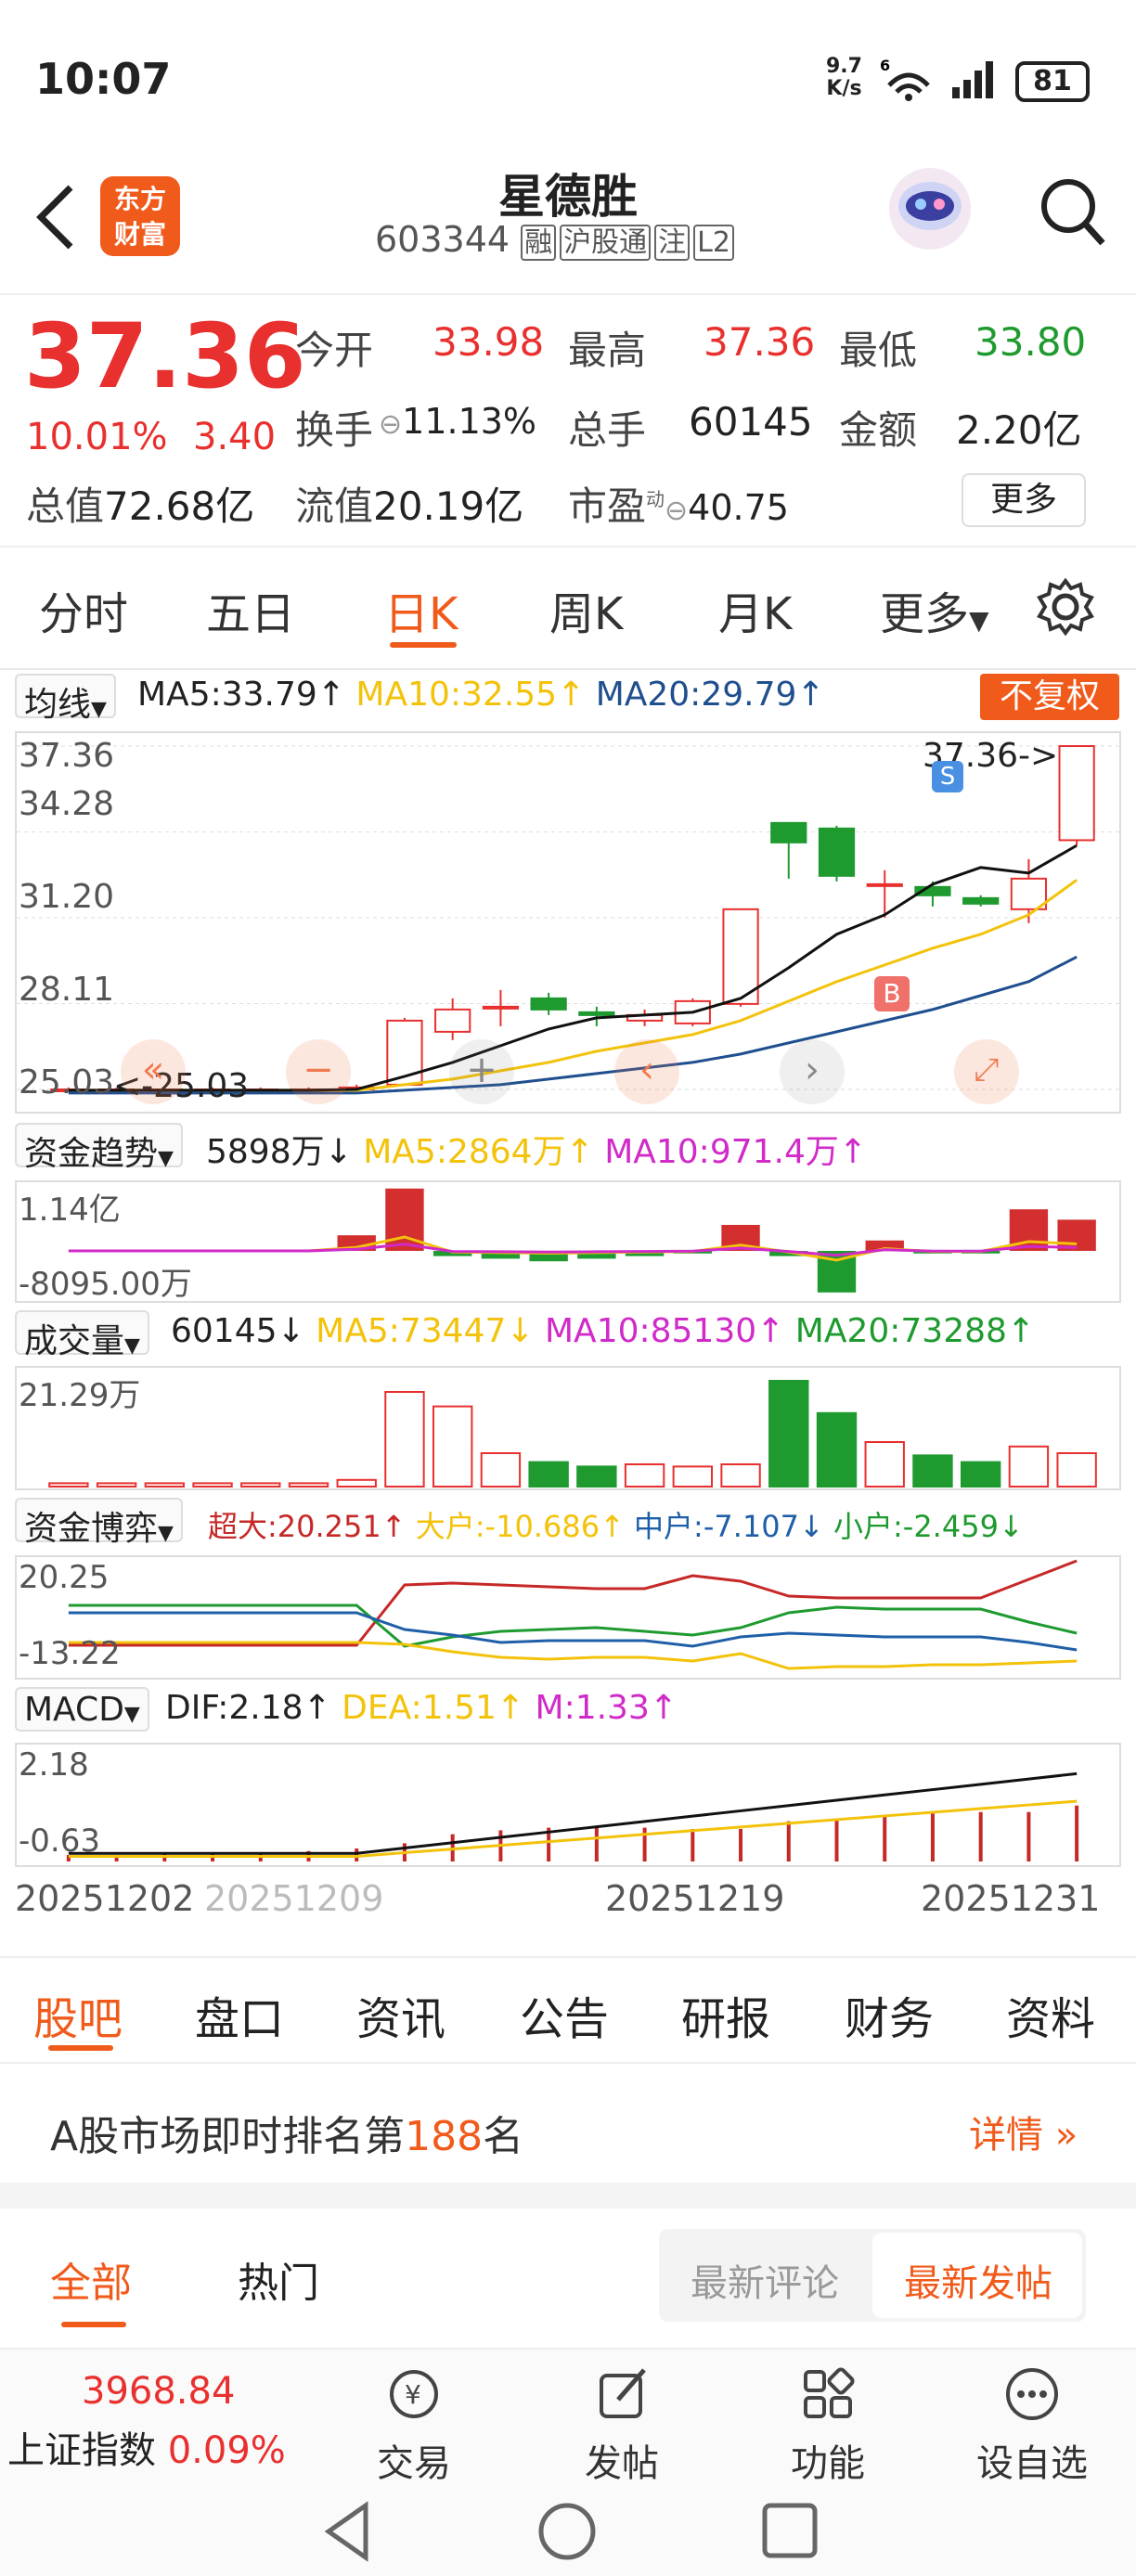 This screenshot has height=2576, width=1136. I want to click on open-value: 33.98, so click(488, 342).